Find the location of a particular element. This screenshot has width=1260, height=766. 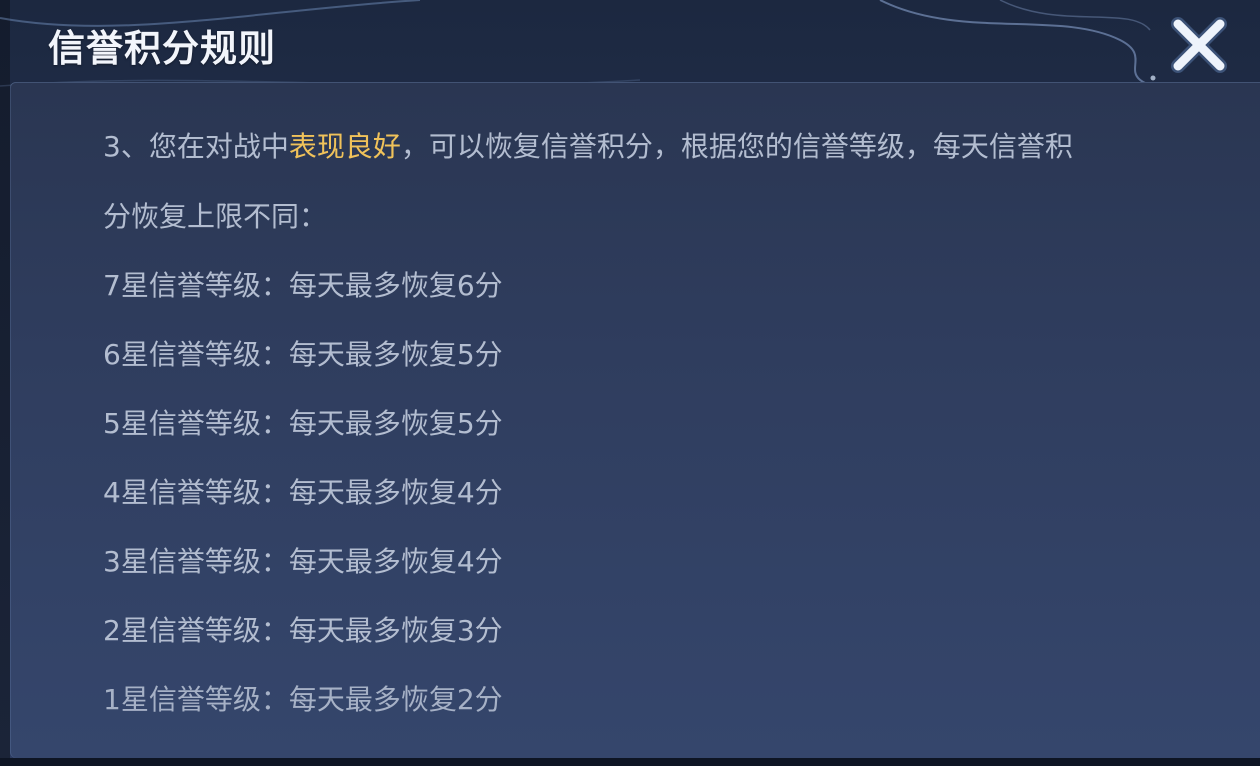

dialog-title: 信誉积分规则 is located at coordinates (162, 48).